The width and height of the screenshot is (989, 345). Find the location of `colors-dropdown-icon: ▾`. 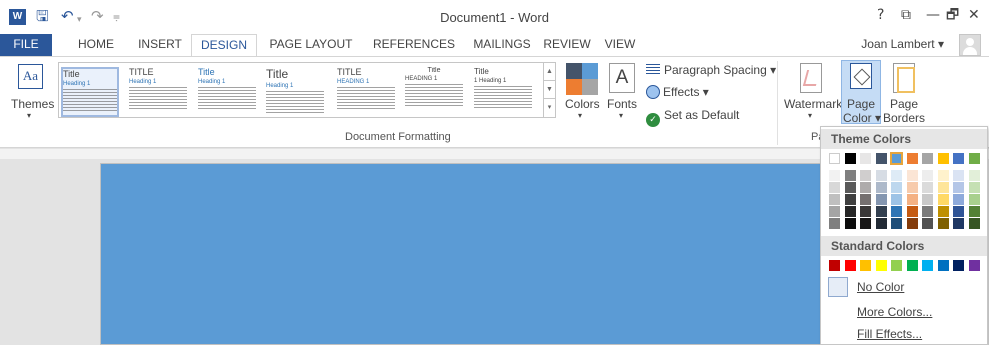

colors-dropdown-icon: ▾ is located at coordinates (580, 115).